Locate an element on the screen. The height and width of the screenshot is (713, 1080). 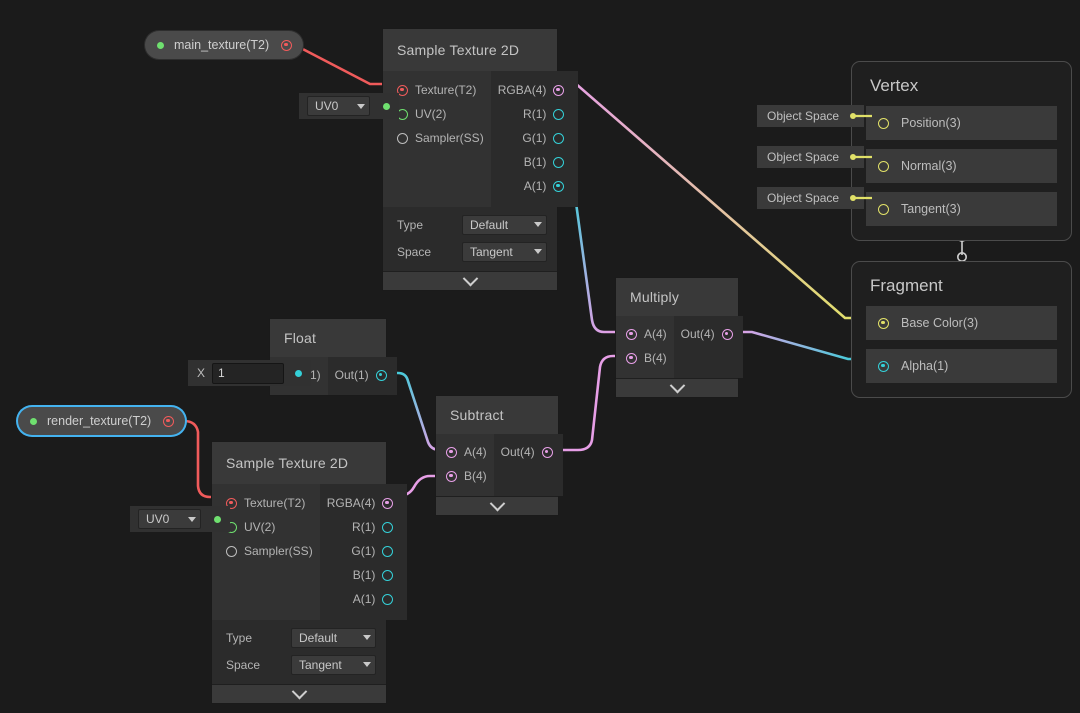
property-type-dot is located at coordinates (33, 421).